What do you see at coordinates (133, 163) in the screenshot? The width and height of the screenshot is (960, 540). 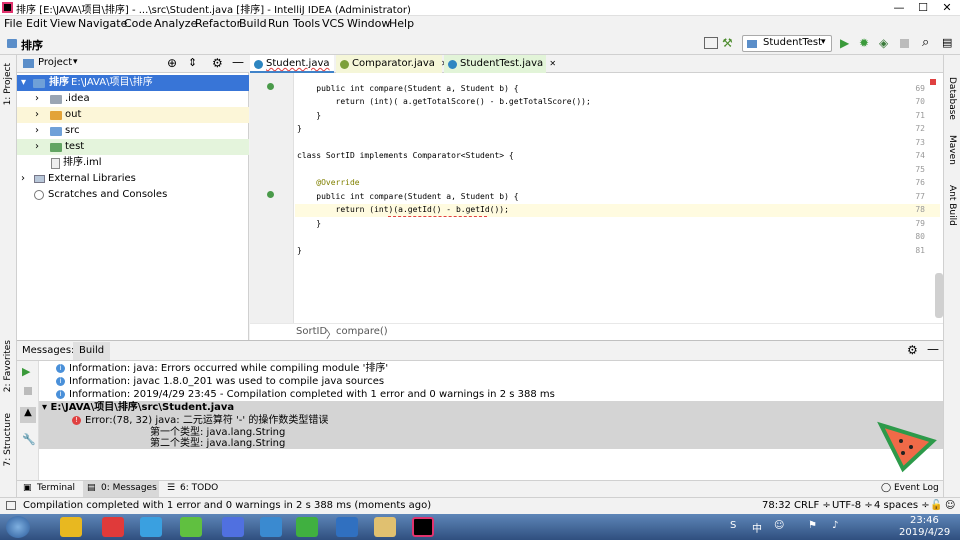 I see `tree-item-iml: 排序.iml` at bounding box center [133, 163].